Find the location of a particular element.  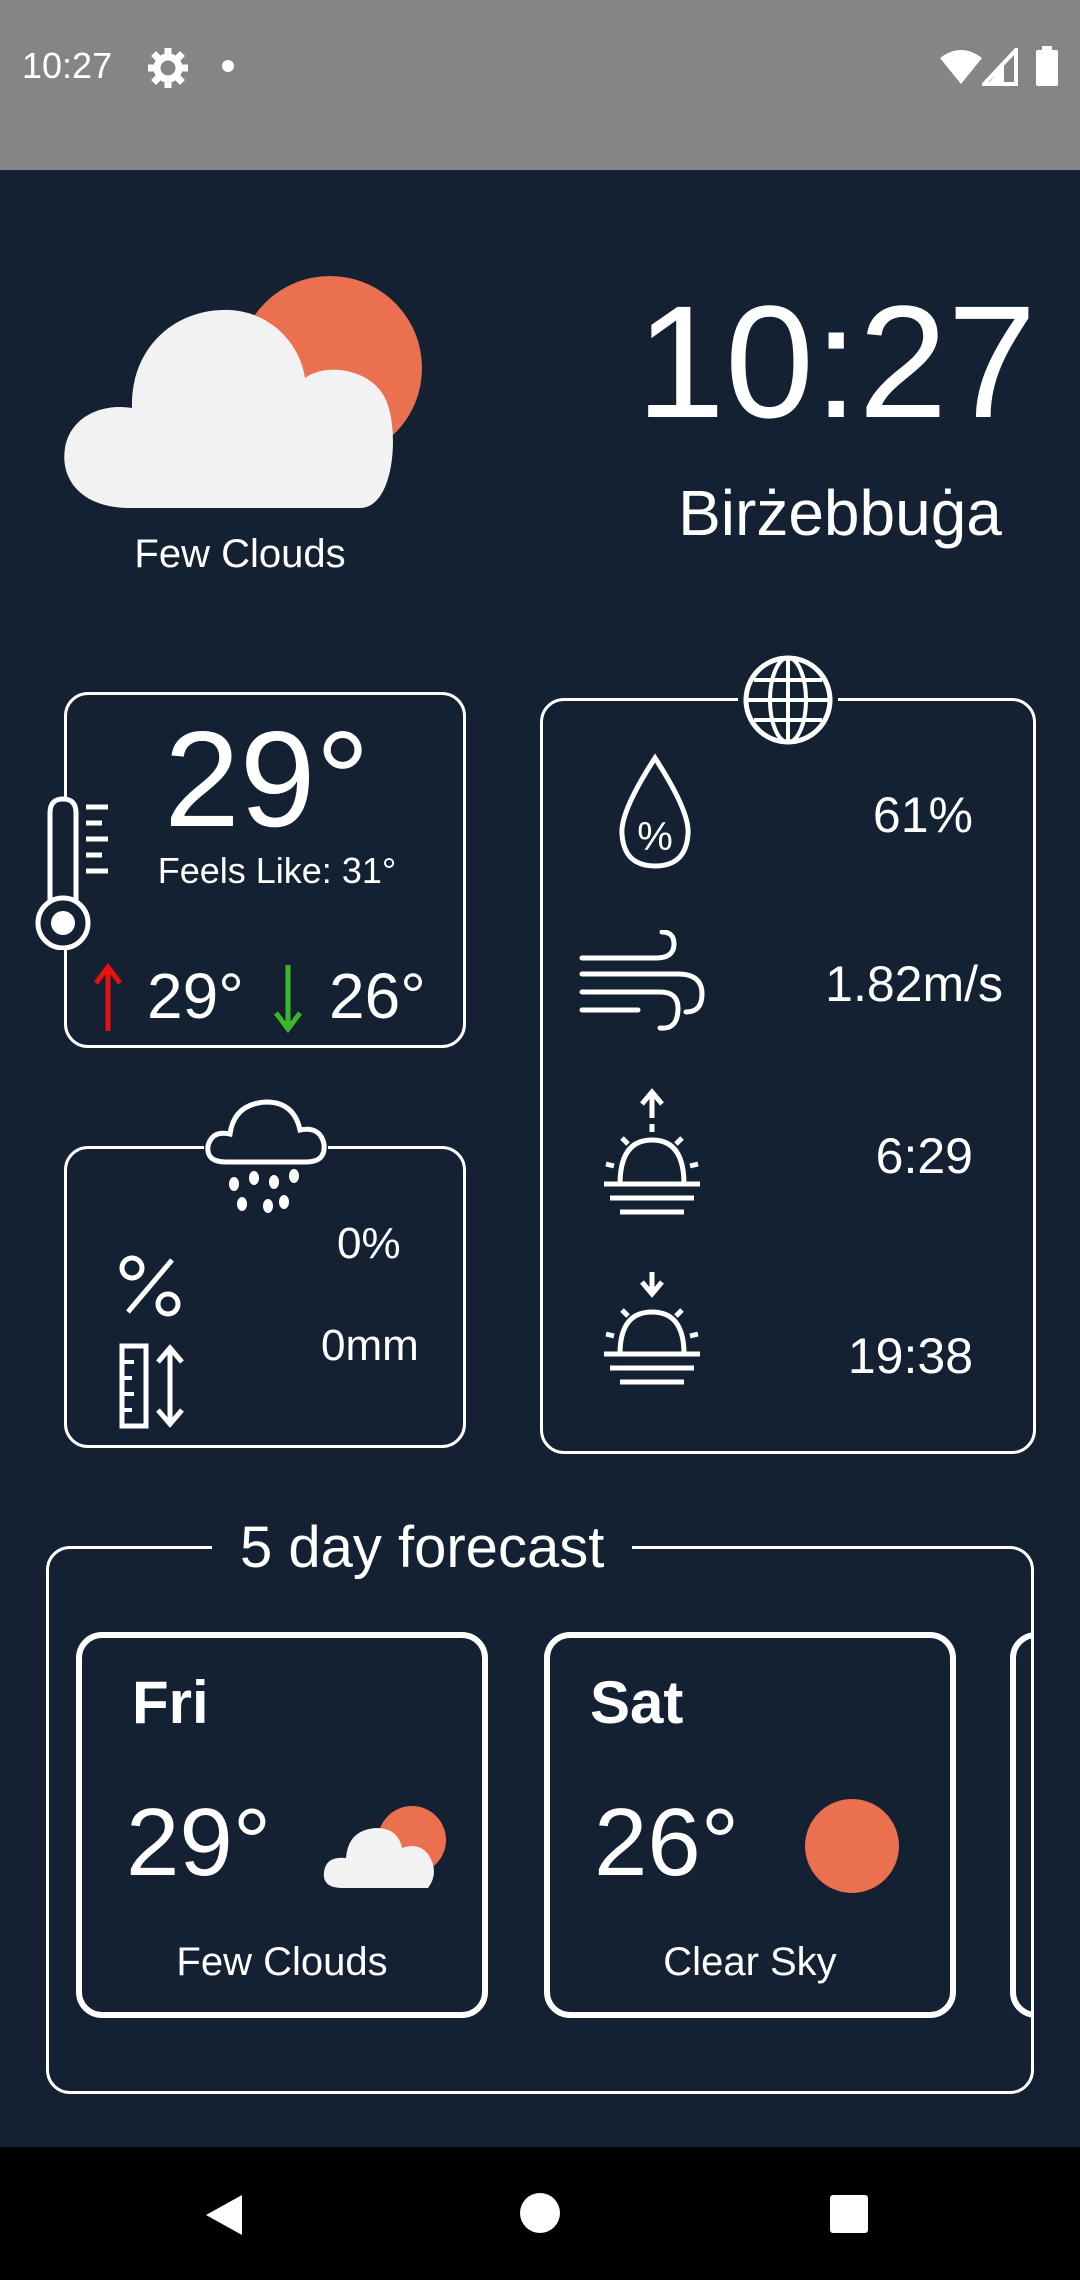

forecast-day-condition: Few Clouds is located at coordinates (282, 1962).